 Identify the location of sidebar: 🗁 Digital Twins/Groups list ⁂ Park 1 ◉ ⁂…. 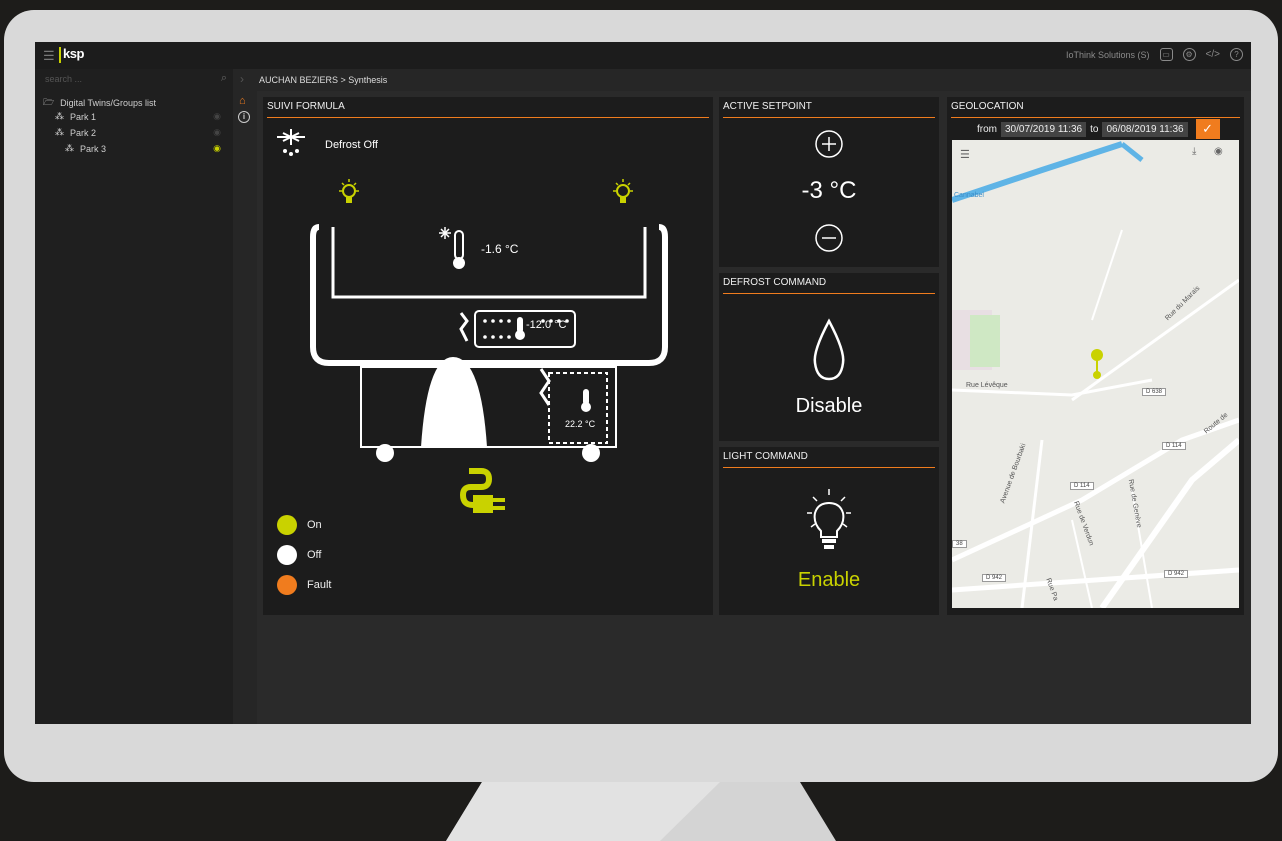
(134, 407).